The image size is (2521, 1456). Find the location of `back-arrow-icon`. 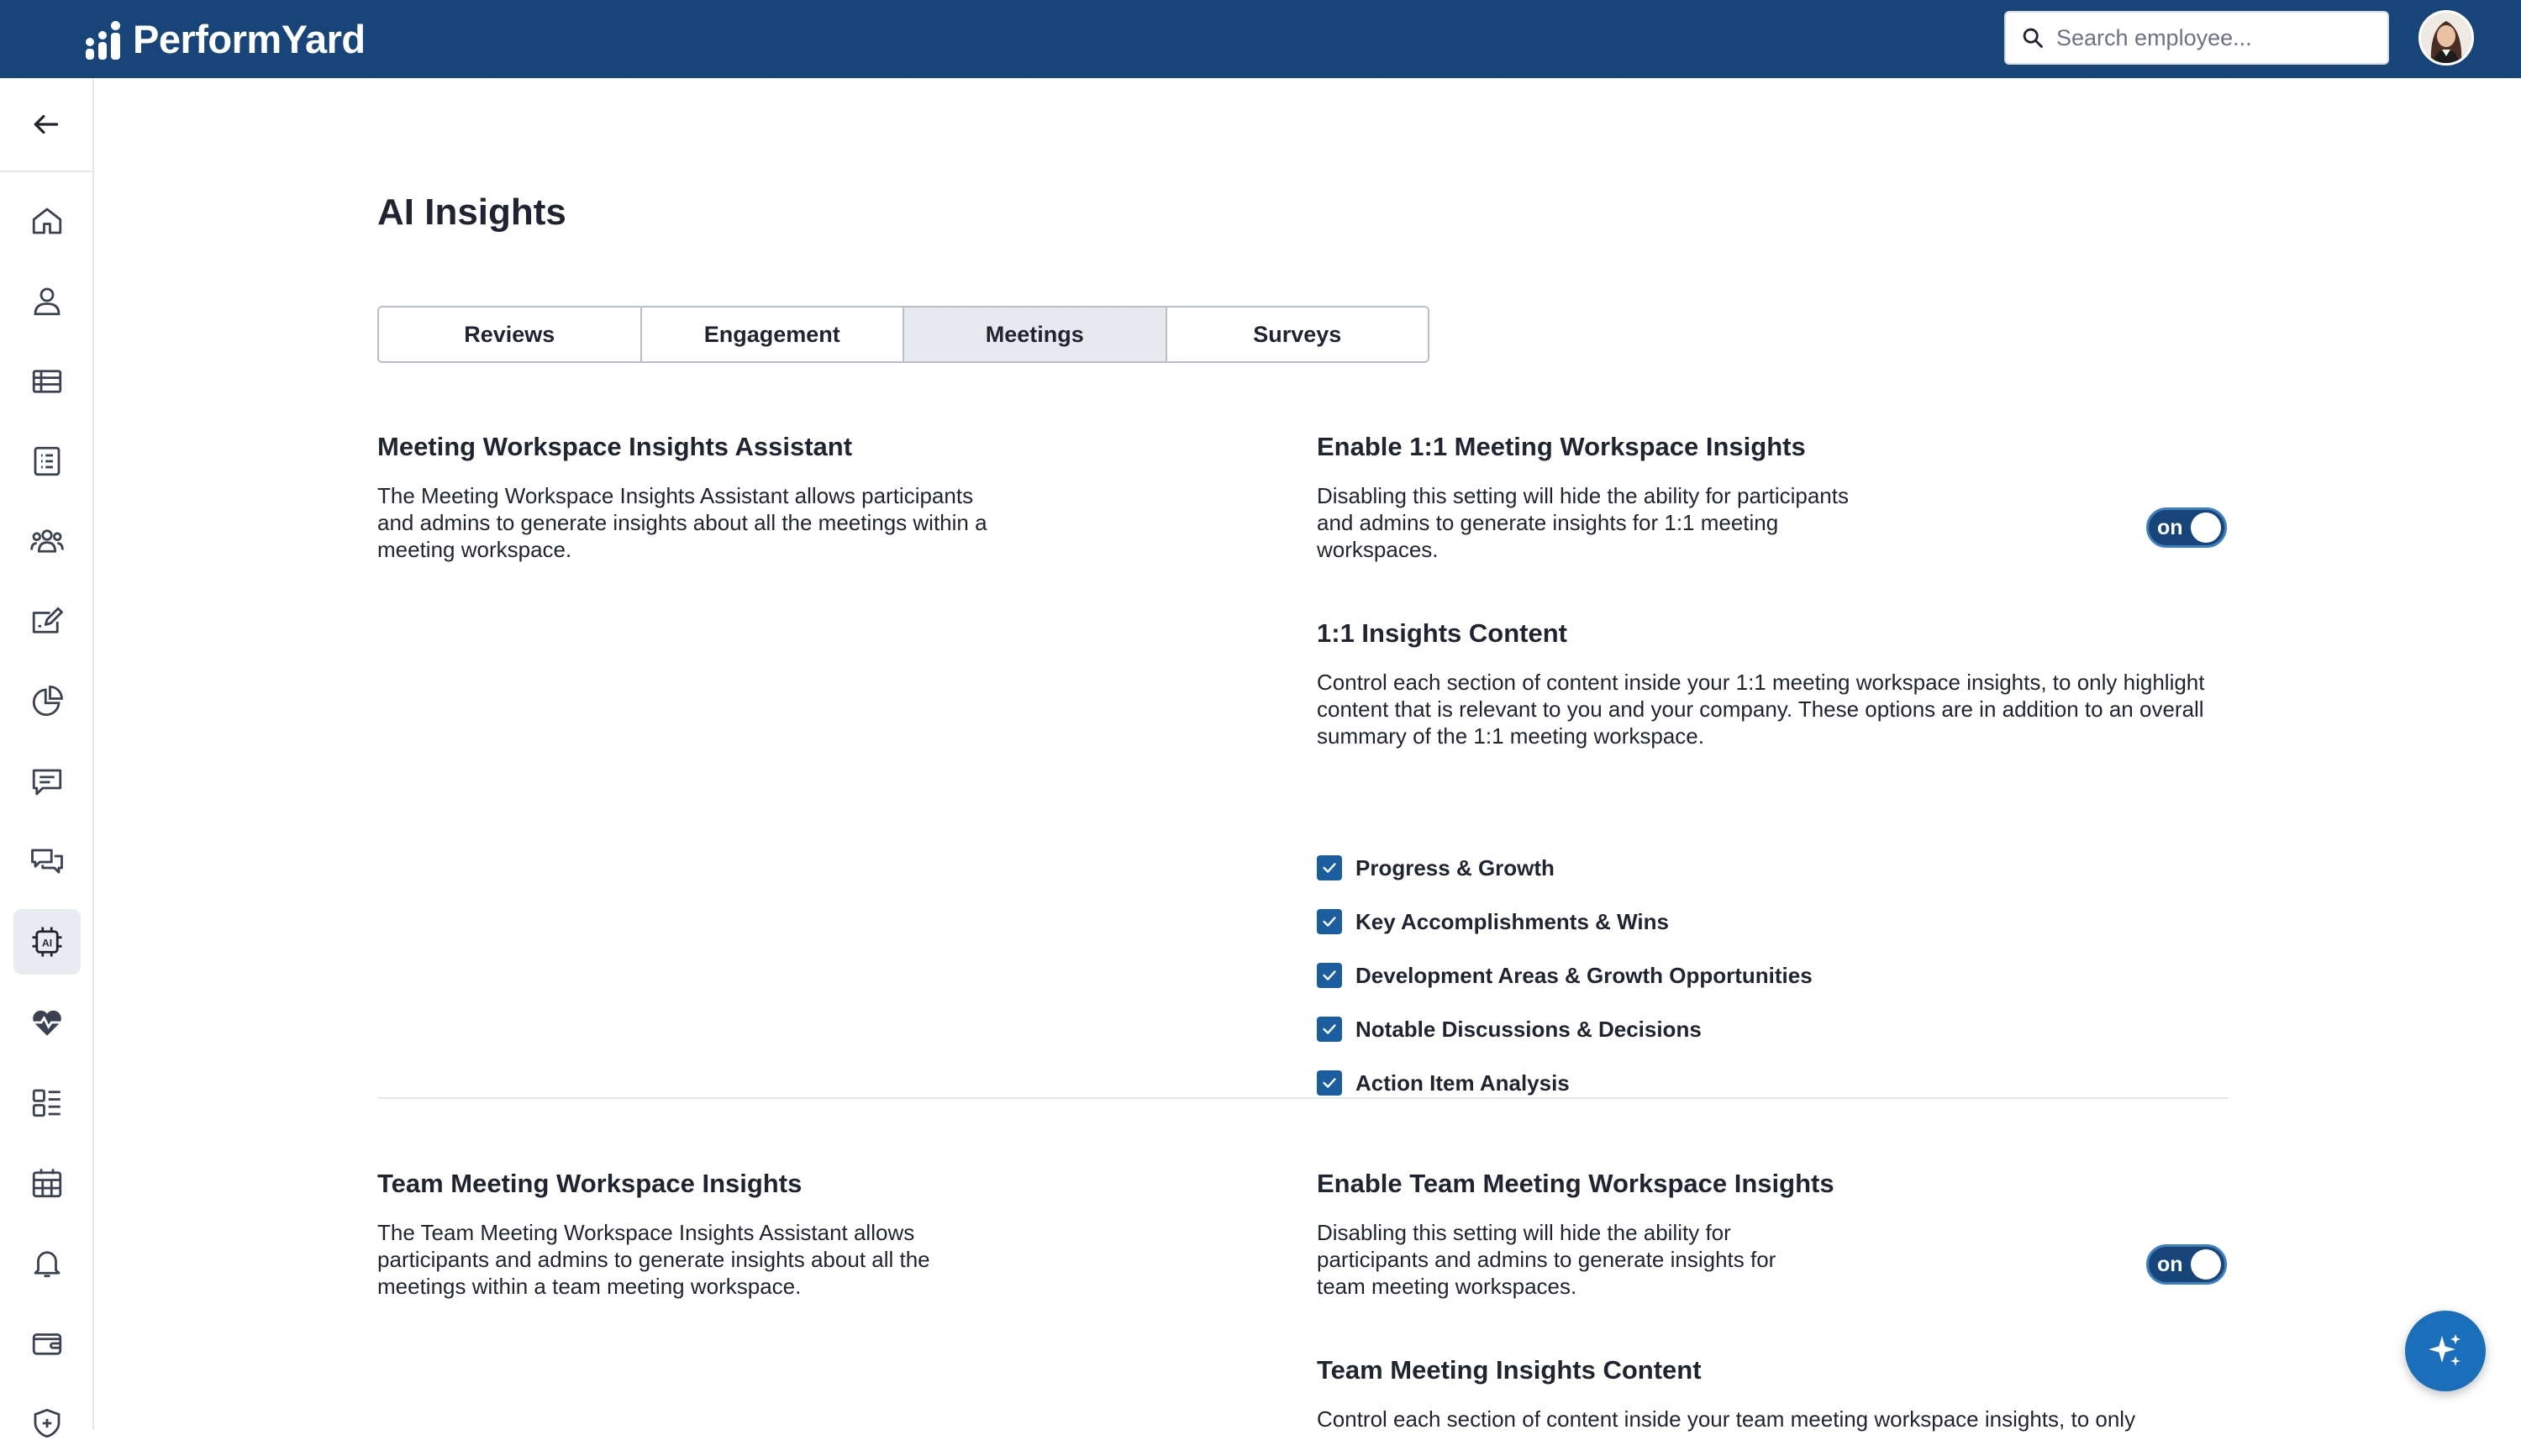

back-arrow-icon is located at coordinates (46, 124).